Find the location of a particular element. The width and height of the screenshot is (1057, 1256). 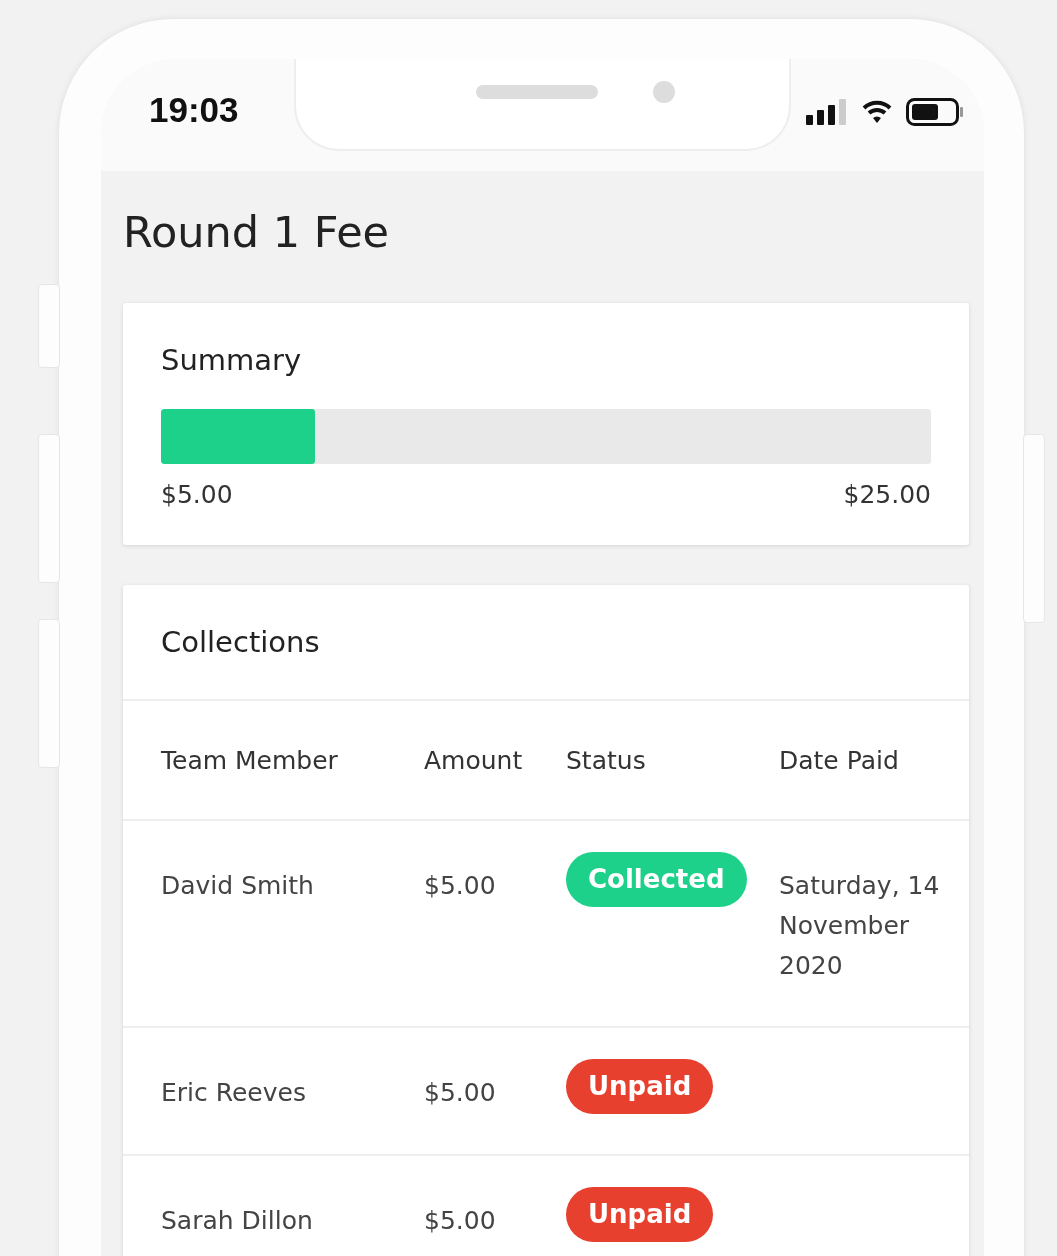

camera-icon is located at coordinates (664, 92).